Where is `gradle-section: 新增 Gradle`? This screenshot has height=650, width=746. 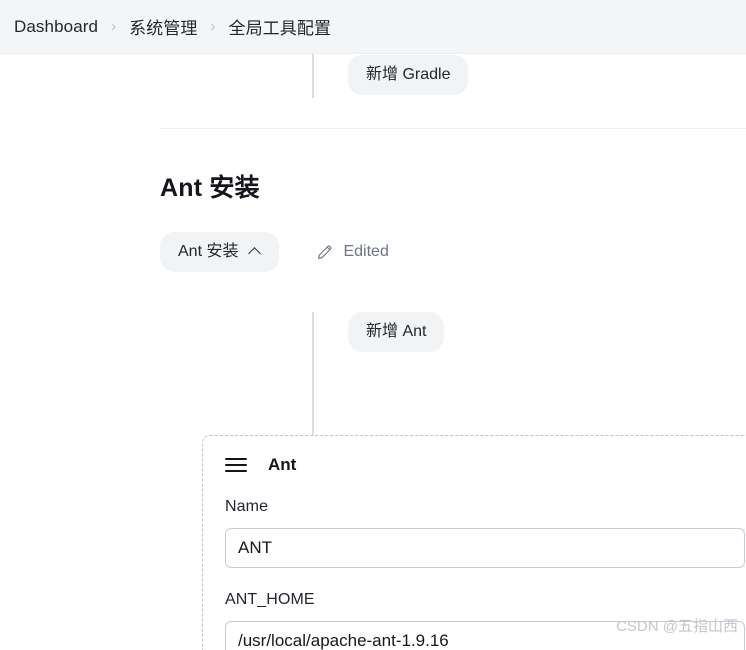
gradle-section: 新增 Gradle is located at coordinates (390, 76).